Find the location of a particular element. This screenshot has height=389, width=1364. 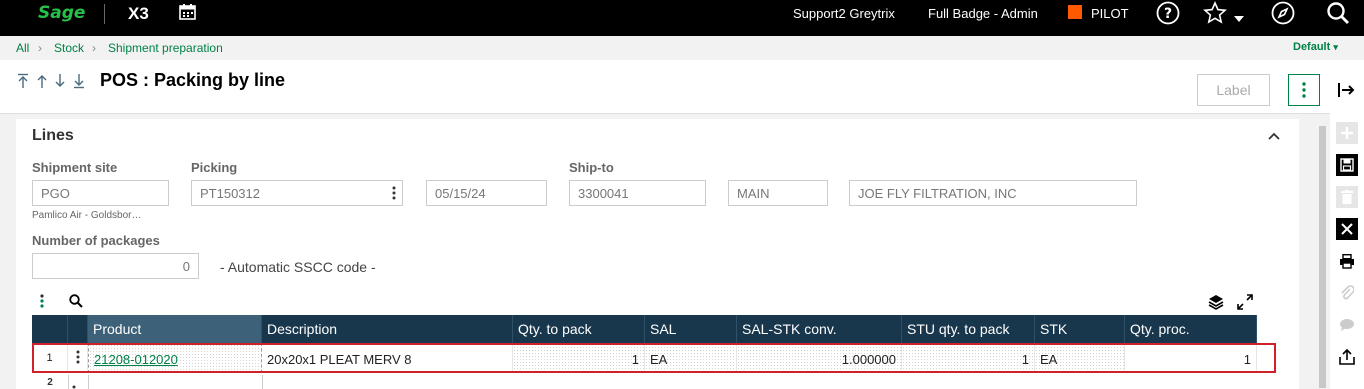

breadcrumb-stock: Stock is located at coordinates (69, 48).